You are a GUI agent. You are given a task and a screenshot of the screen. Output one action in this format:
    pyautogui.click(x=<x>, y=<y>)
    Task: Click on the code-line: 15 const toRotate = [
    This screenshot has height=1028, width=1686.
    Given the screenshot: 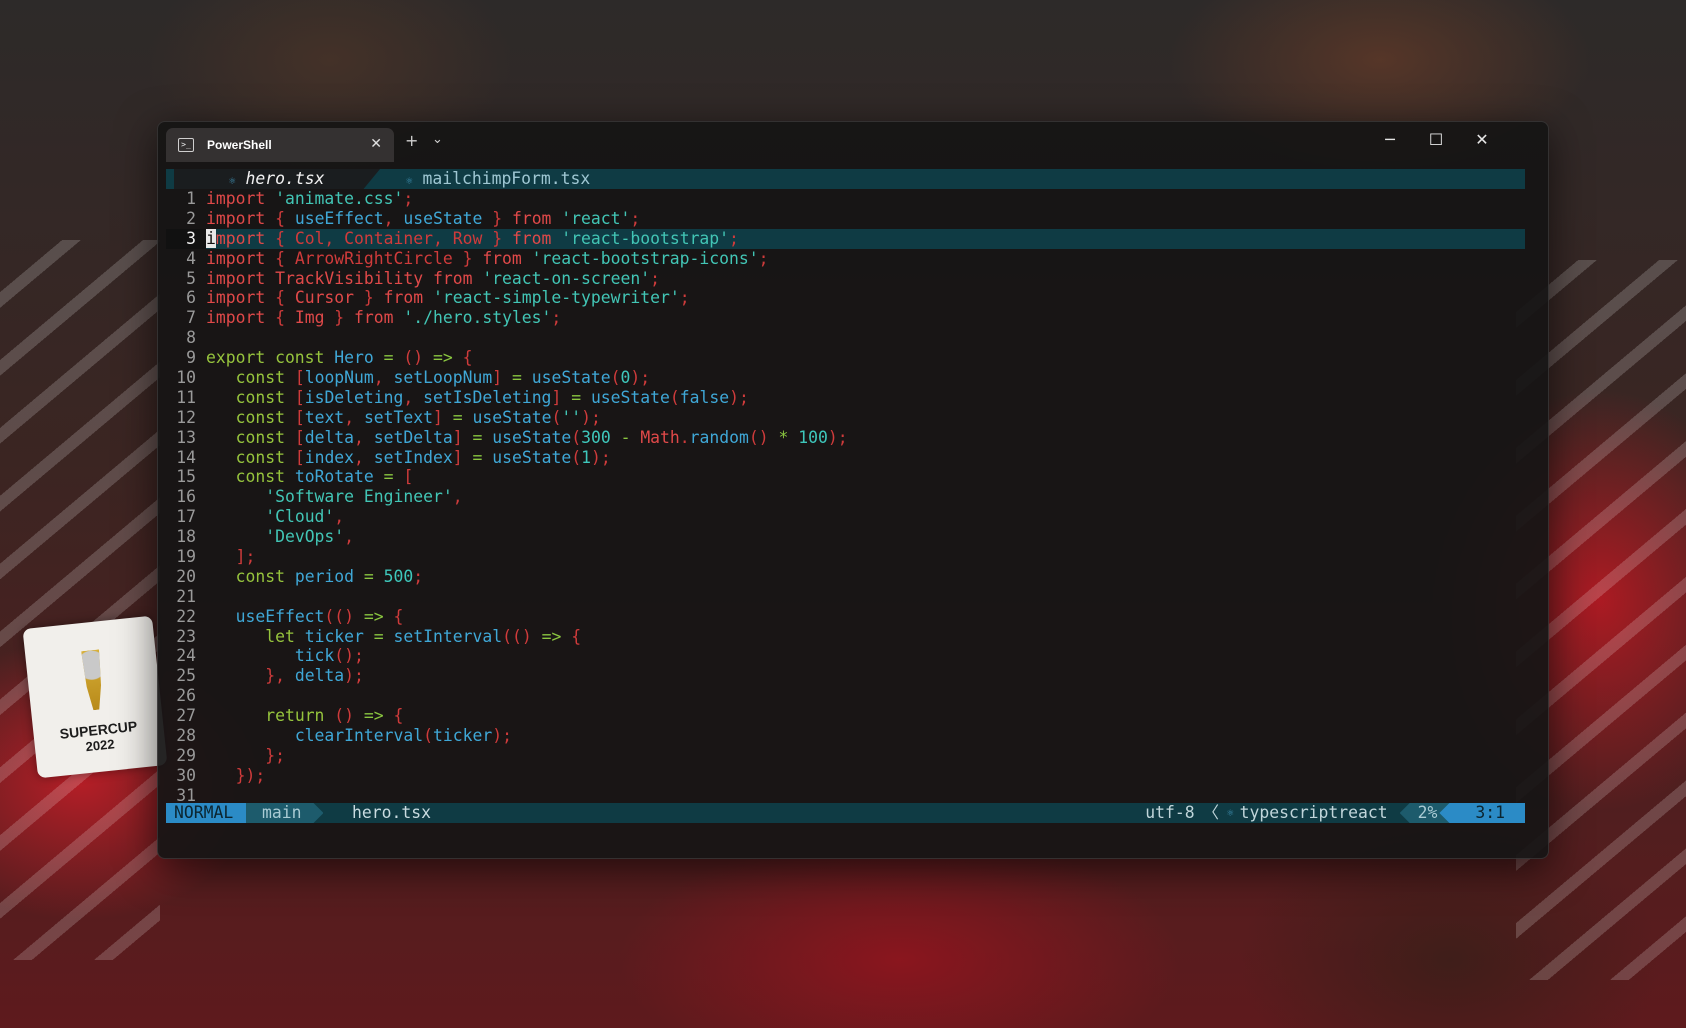 What is the action you would take?
    pyautogui.click(x=845, y=477)
    